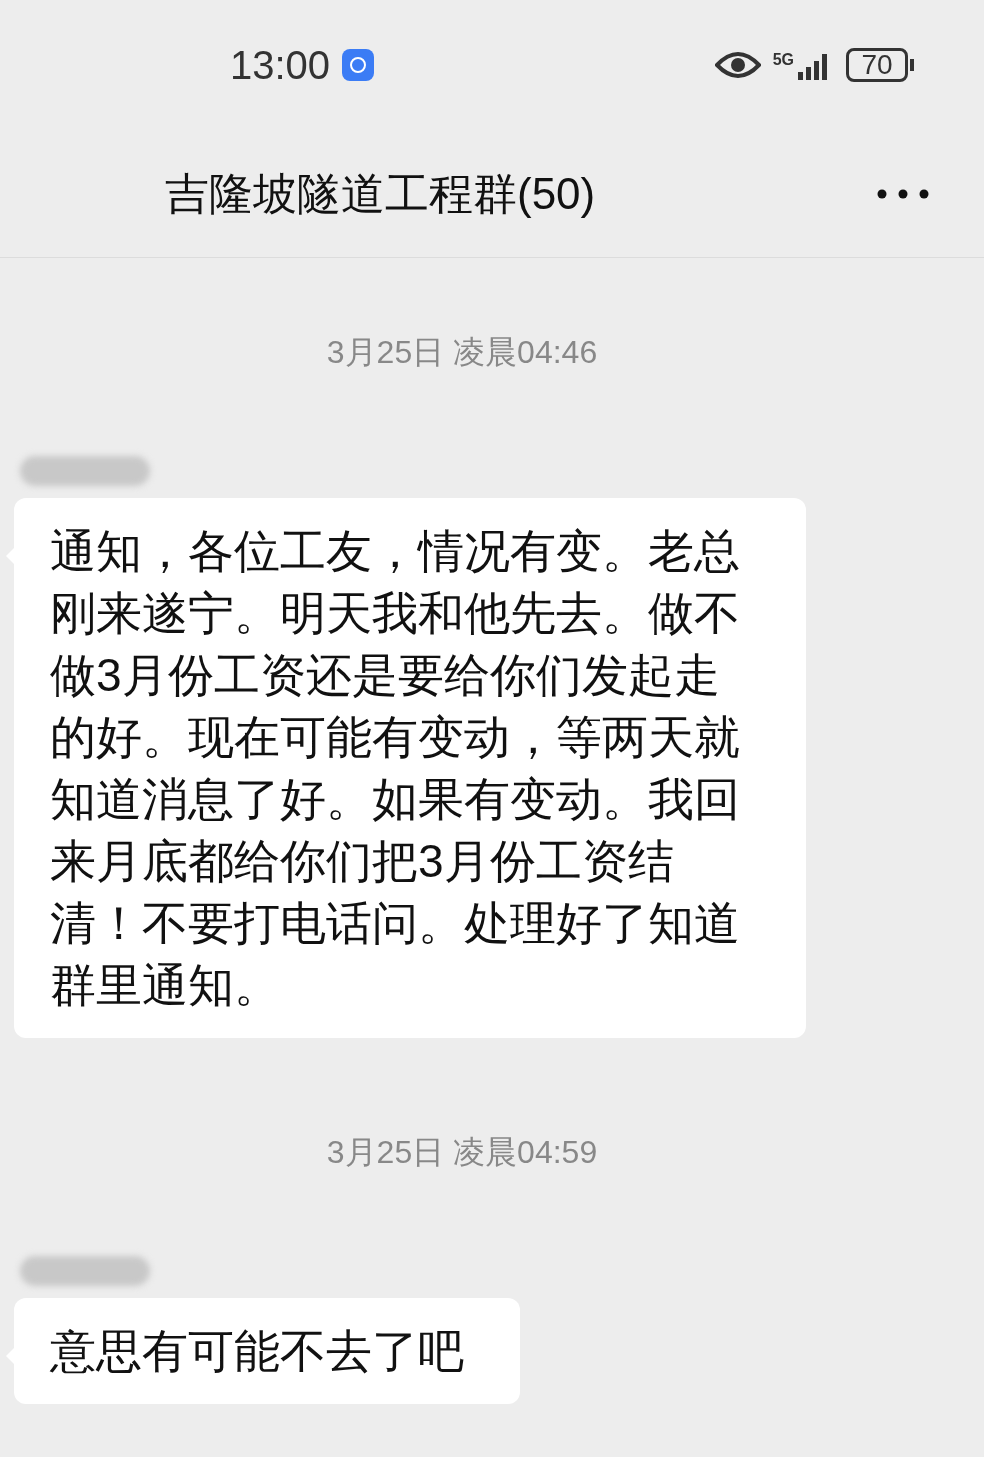 The image size is (984, 1457). What do you see at coordinates (877, 65) in the screenshot?
I see `battery-level: 70` at bounding box center [877, 65].